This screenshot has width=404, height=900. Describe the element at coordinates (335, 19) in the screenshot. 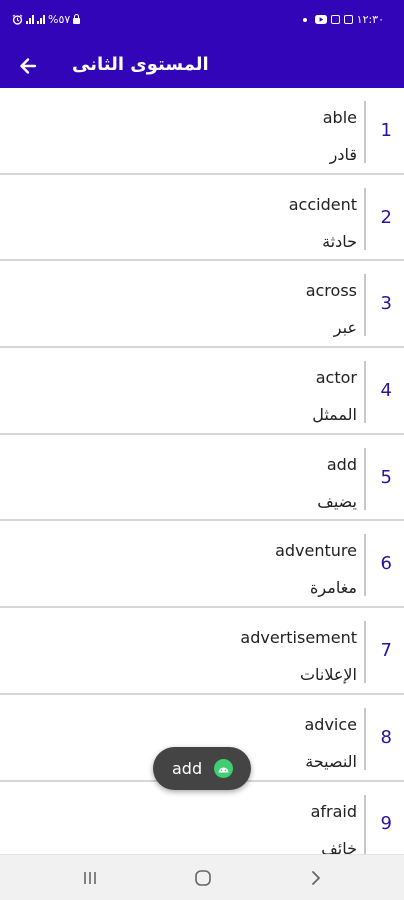

I see `instagram-icon` at that location.